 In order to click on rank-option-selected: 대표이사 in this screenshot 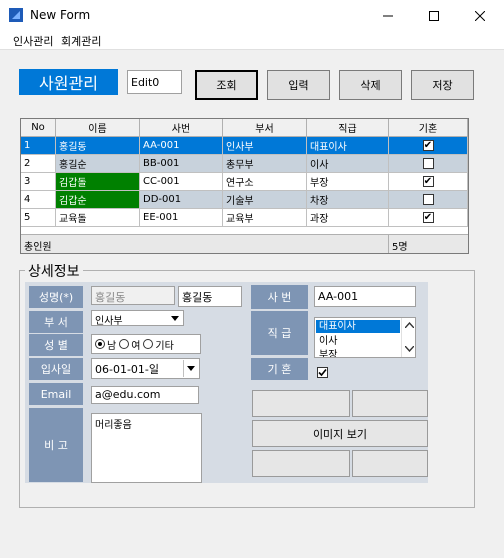, I will do `click(358, 326)`.